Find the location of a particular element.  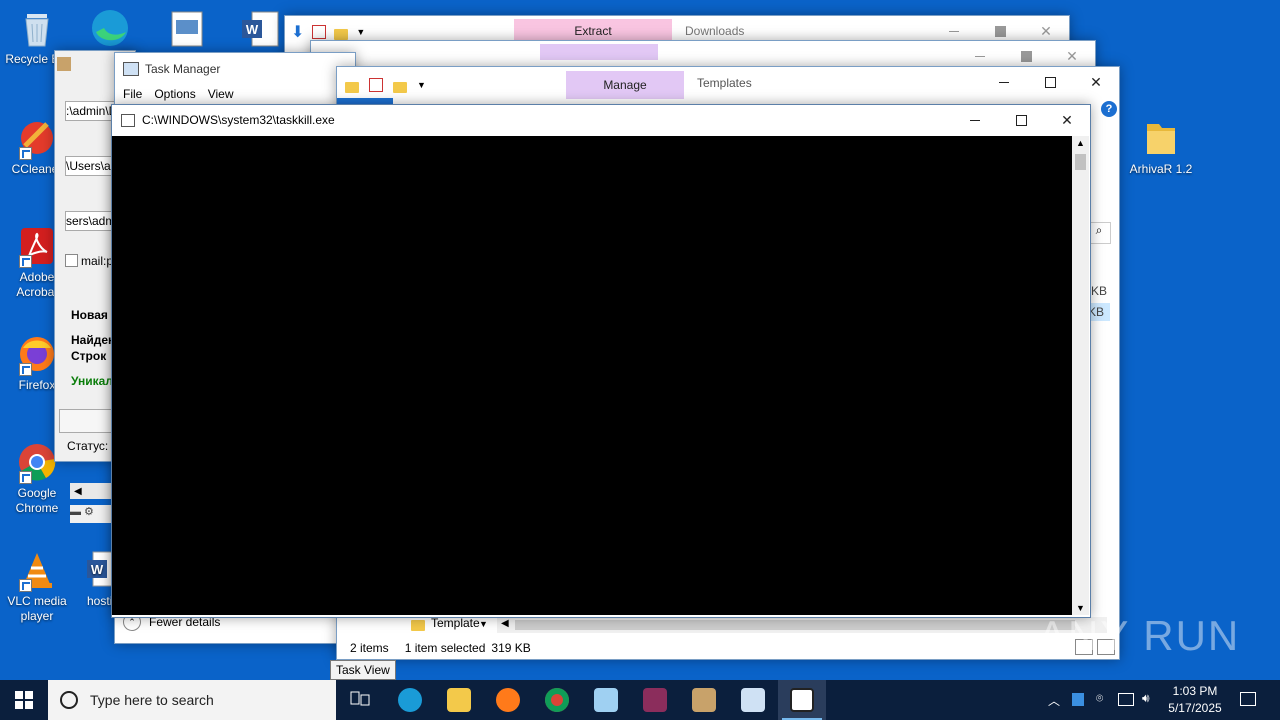

tab-manage-middle is located at coordinates (599, 52).